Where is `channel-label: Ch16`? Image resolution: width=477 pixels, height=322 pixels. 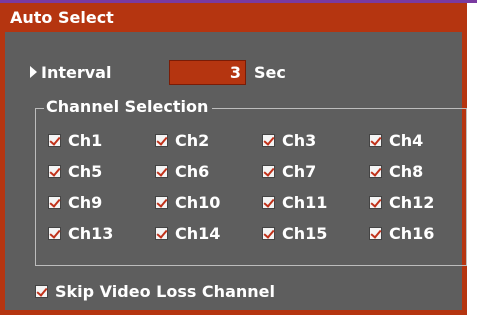 channel-label: Ch16 is located at coordinates (412, 233).